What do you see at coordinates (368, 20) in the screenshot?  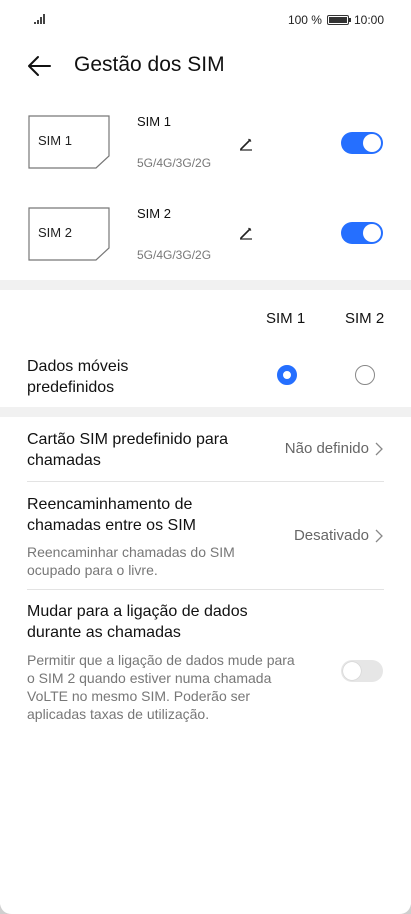 I see `clock: 10:00` at bounding box center [368, 20].